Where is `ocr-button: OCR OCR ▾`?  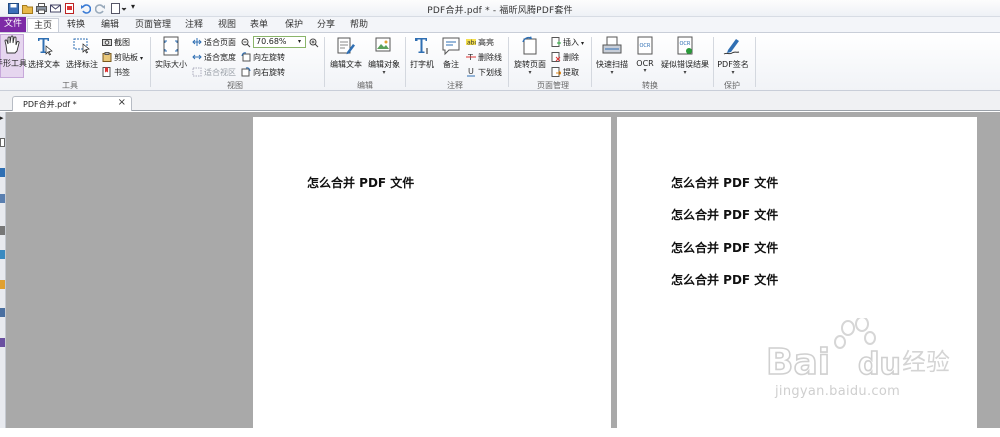
ocr-button: OCR OCR ▾ is located at coordinates (645, 56).